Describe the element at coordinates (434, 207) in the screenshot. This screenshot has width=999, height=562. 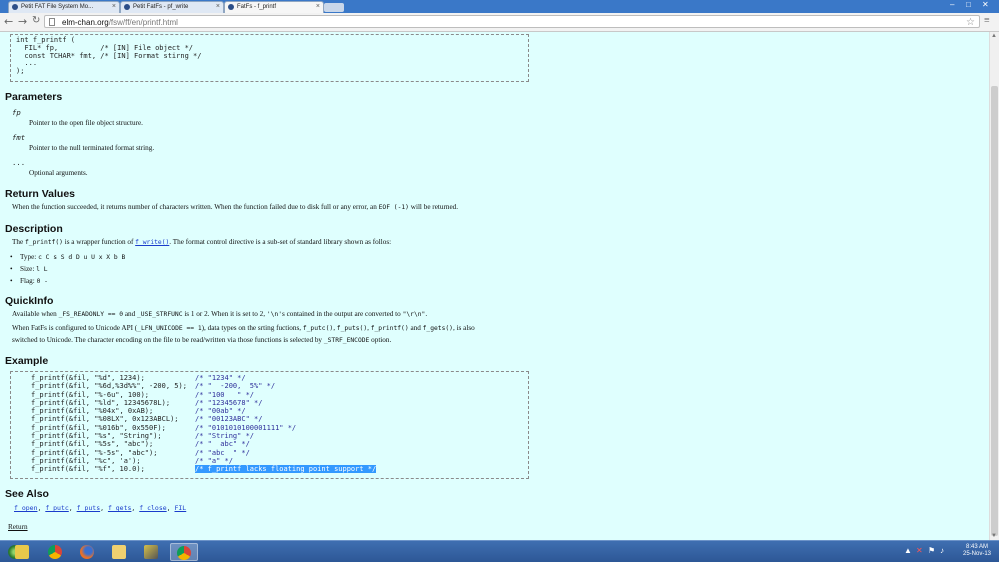
I see `return-text-b: will be returned.` at that location.